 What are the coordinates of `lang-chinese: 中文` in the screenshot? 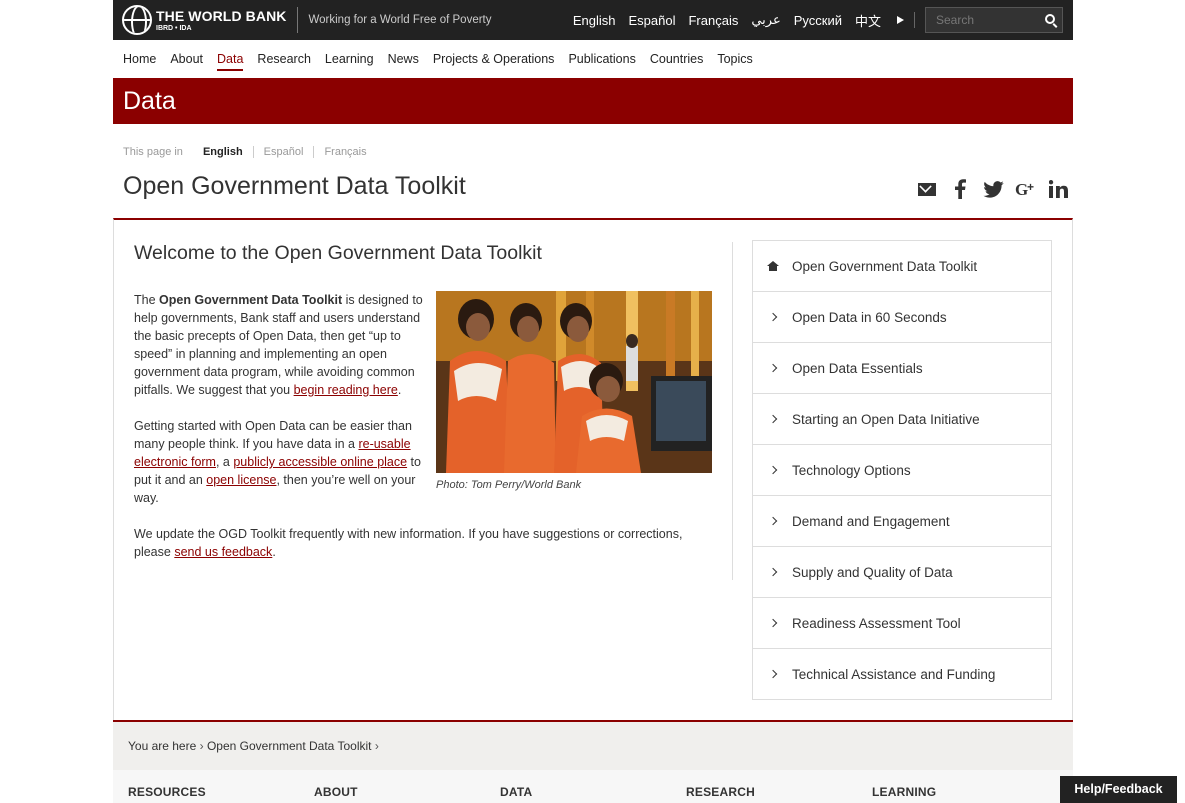 It's located at (868, 20).